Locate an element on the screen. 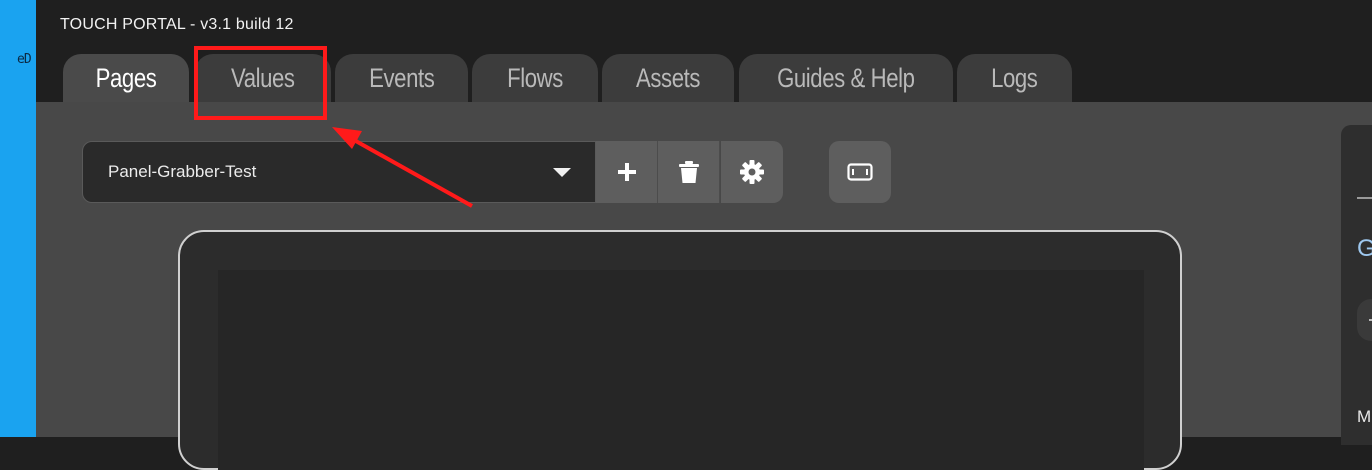  delete-page-button is located at coordinates (689, 172).